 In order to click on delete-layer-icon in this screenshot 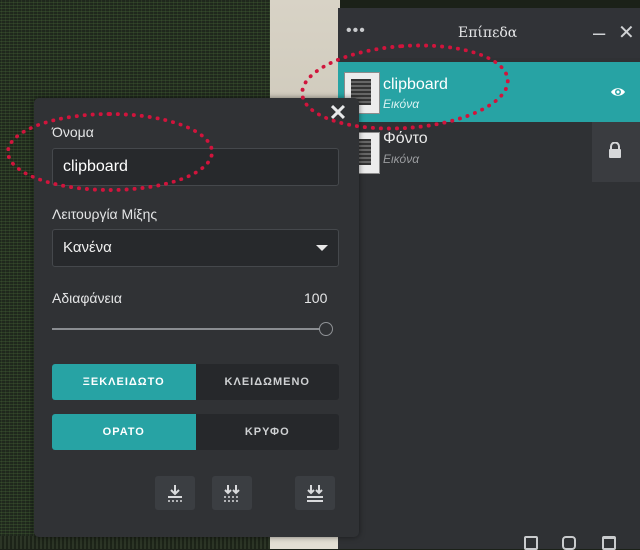, I will do `click(609, 543)`.